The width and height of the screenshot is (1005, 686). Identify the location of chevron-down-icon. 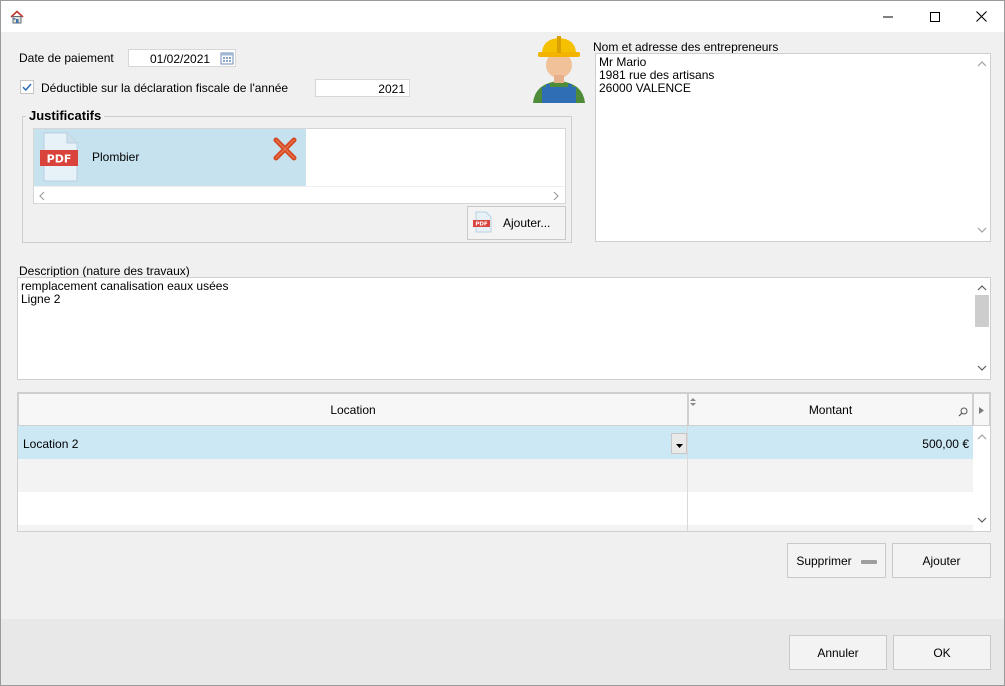
(679, 444).